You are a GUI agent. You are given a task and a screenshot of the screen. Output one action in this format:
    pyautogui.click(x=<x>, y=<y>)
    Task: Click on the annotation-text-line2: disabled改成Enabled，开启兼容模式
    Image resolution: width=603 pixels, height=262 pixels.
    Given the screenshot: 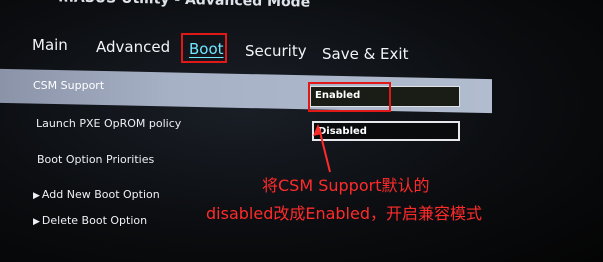 What is the action you would take?
    pyautogui.click(x=344, y=213)
    